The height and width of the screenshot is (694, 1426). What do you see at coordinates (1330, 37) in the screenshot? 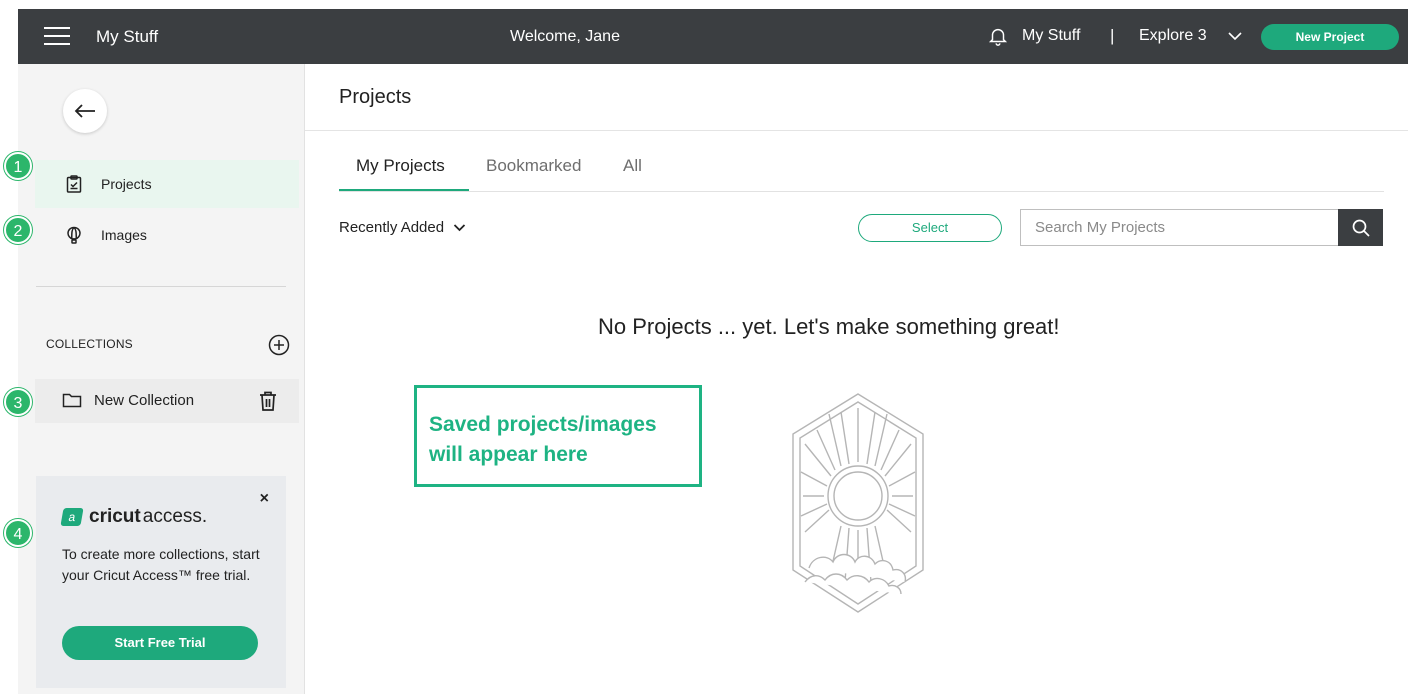
I see `new-project-button: New Project` at bounding box center [1330, 37].